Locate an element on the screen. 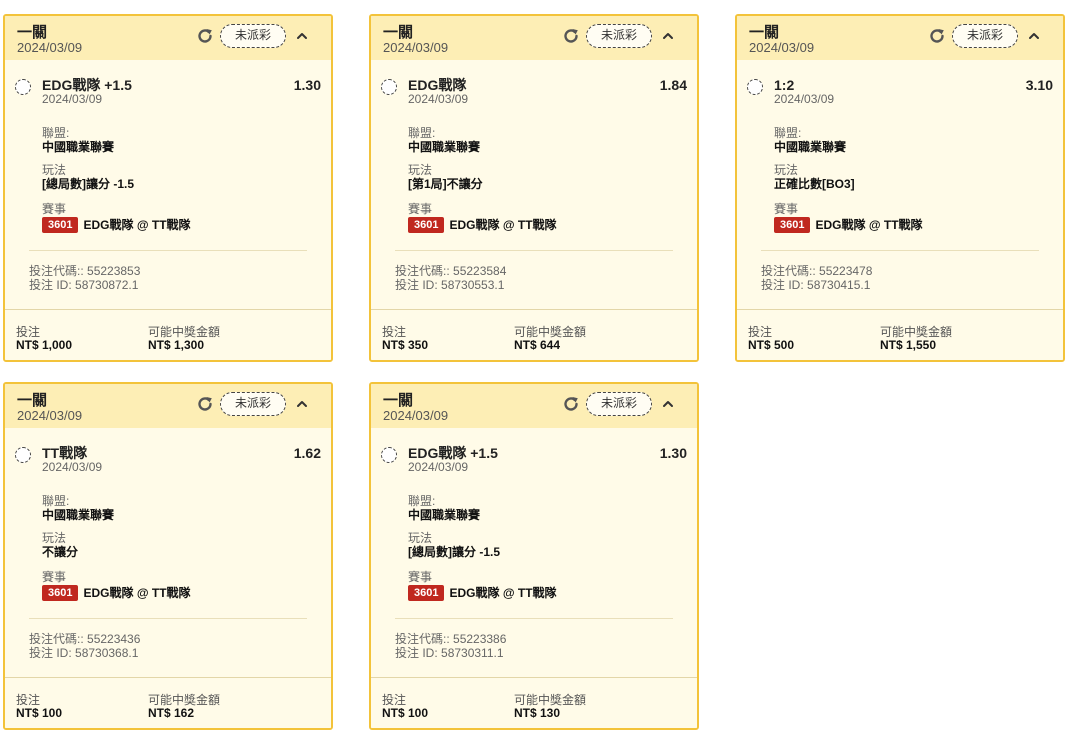 The height and width of the screenshot is (736, 1080). selection-row: TT戰隊 2024/03/09 1.62 is located at coordinates (168, 453).